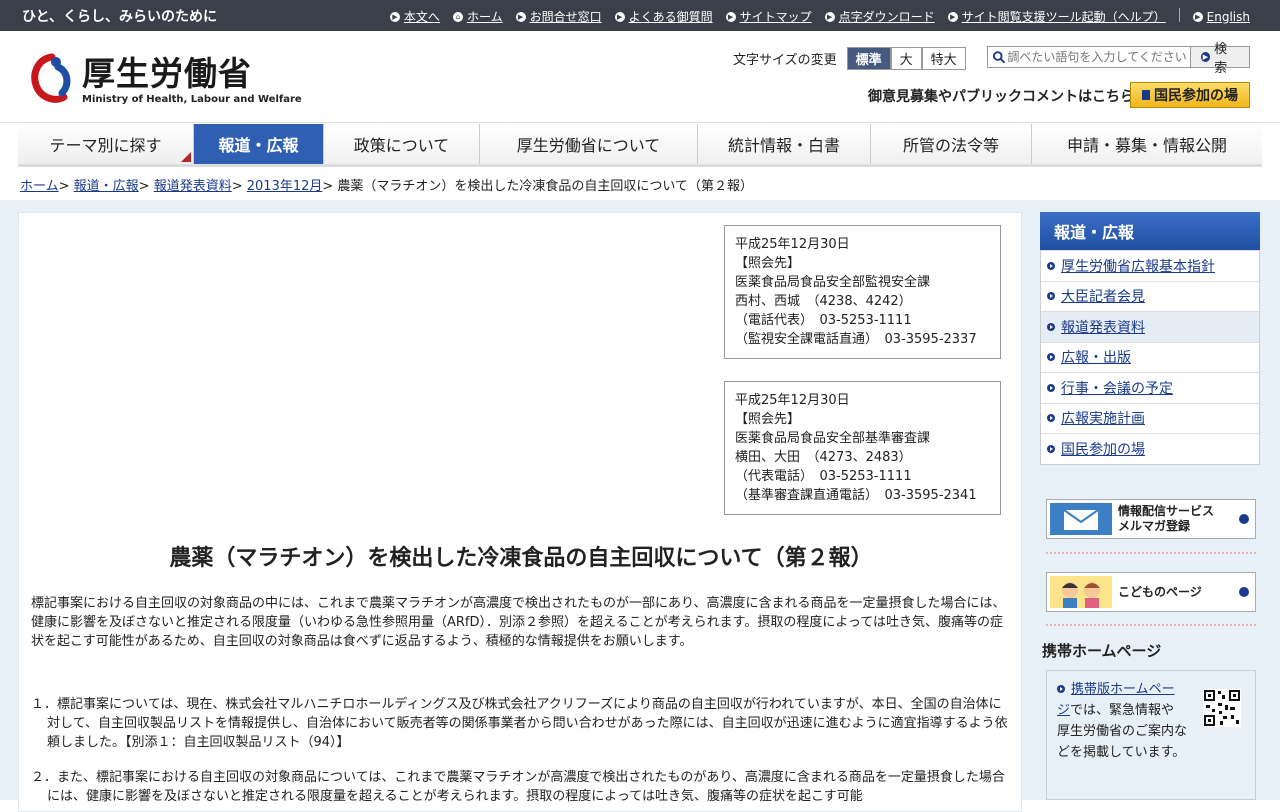 This screenshot has height=812, width=1280. I want to click on site-search: ▶検索, so click(1118, 59).